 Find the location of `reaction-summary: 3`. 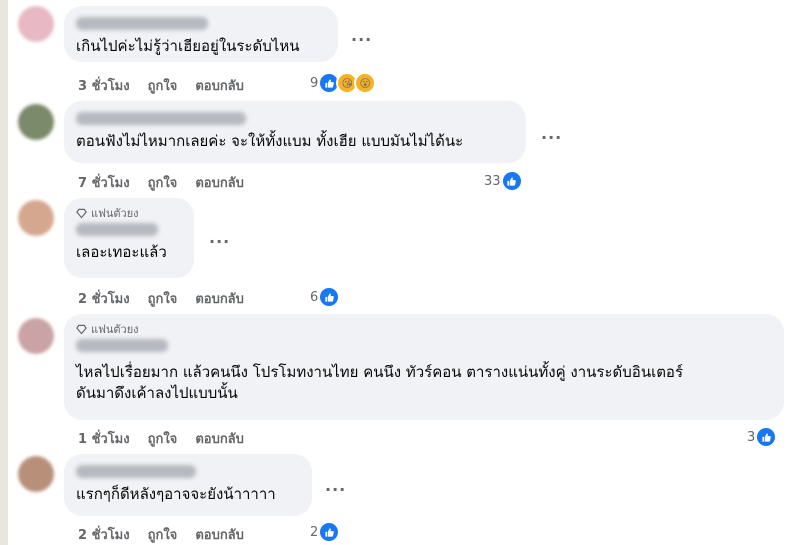

reaction-summary: 3 is located at coordinates (762, 437).